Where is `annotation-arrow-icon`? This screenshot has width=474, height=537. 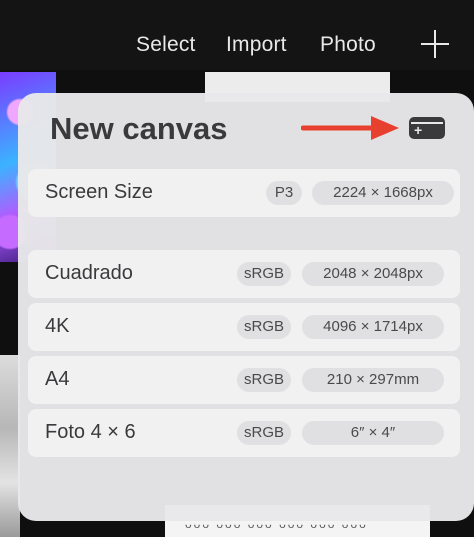 annotation-arrow-icon is located at coordinates (350, 128).